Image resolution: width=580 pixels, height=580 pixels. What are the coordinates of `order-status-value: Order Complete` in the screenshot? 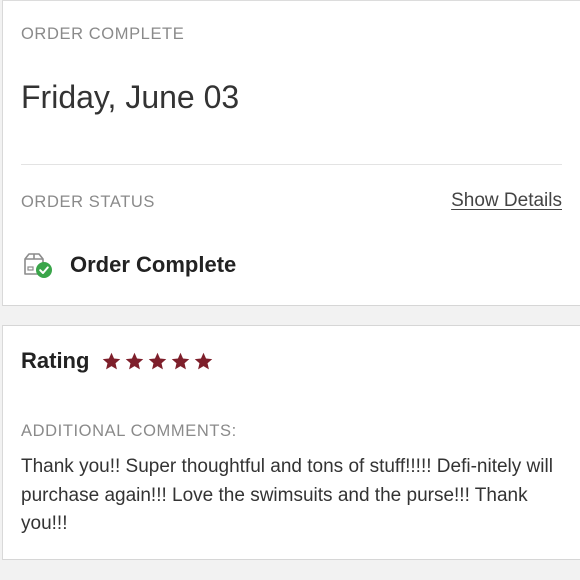 It's located at (153, 264).